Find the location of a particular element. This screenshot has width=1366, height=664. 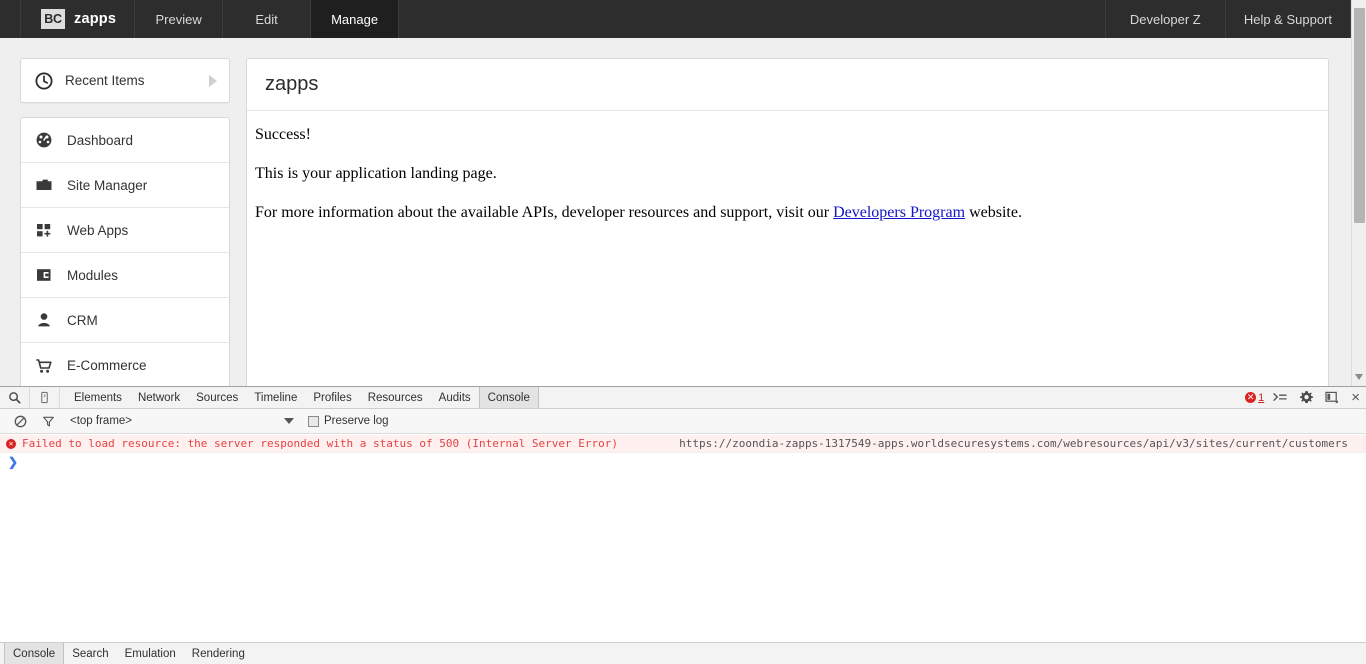

drawer-tab-search: Search is located at coordinates (90, 653).